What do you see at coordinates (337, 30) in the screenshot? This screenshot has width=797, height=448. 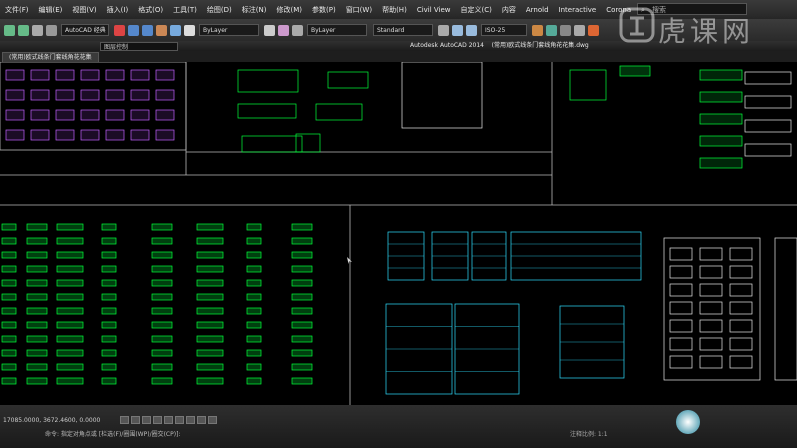 I see `color-select: ByLayer` at bounding box center [337, 30].